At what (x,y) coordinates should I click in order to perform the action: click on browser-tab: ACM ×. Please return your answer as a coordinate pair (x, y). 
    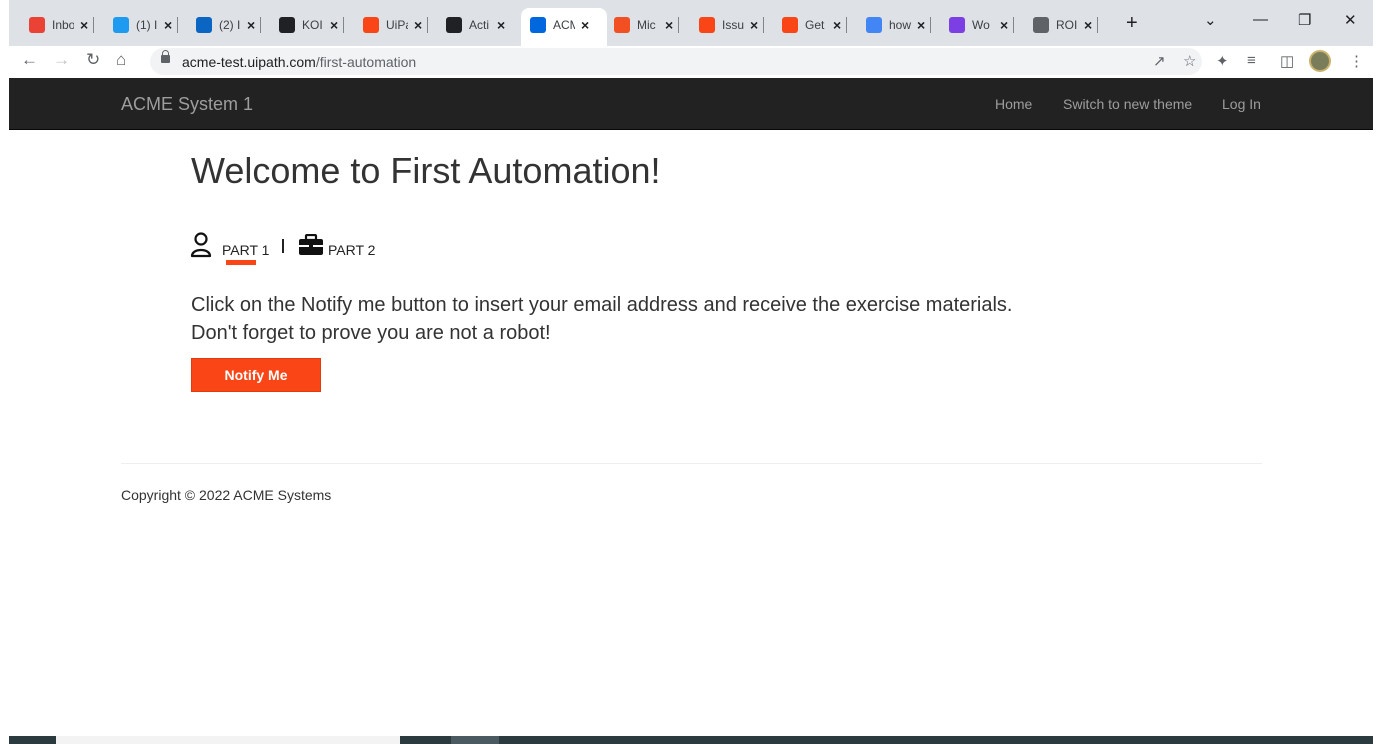
    Looking at the image, I should click on (559, 25).